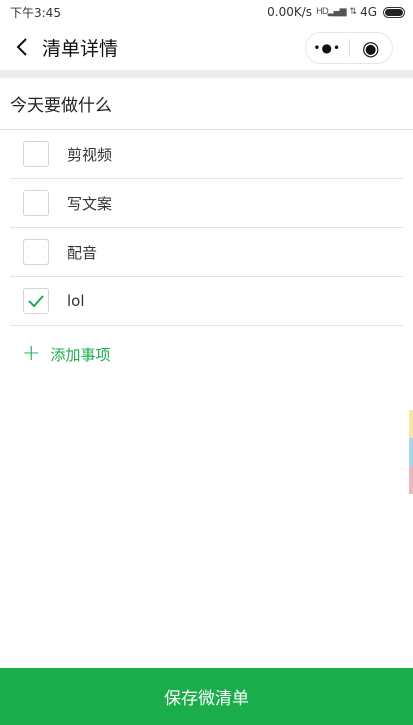 The height and width of the screenshot is (725, 413). I want to click on add-item-label: 添加事项, so click(80, 354).